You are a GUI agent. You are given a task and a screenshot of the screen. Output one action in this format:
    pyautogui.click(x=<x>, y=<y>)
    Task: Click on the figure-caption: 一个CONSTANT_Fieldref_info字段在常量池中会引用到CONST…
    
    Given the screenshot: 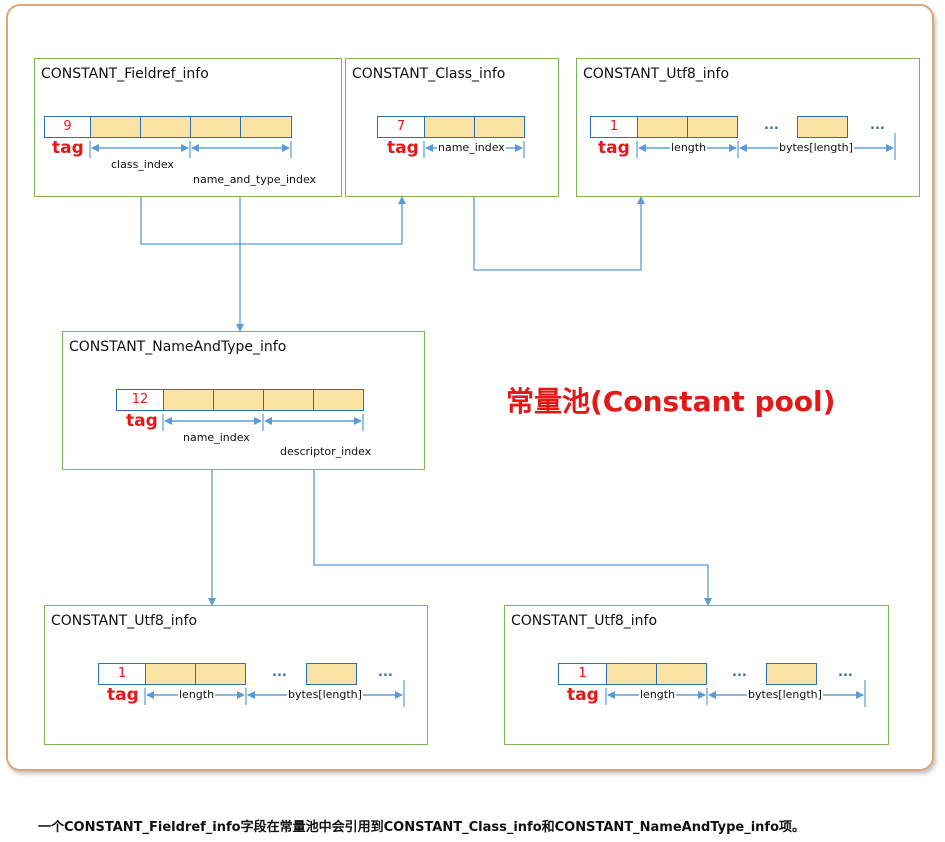 What is the action you would take?
    pyautogui.click(x=422, y=827)
    